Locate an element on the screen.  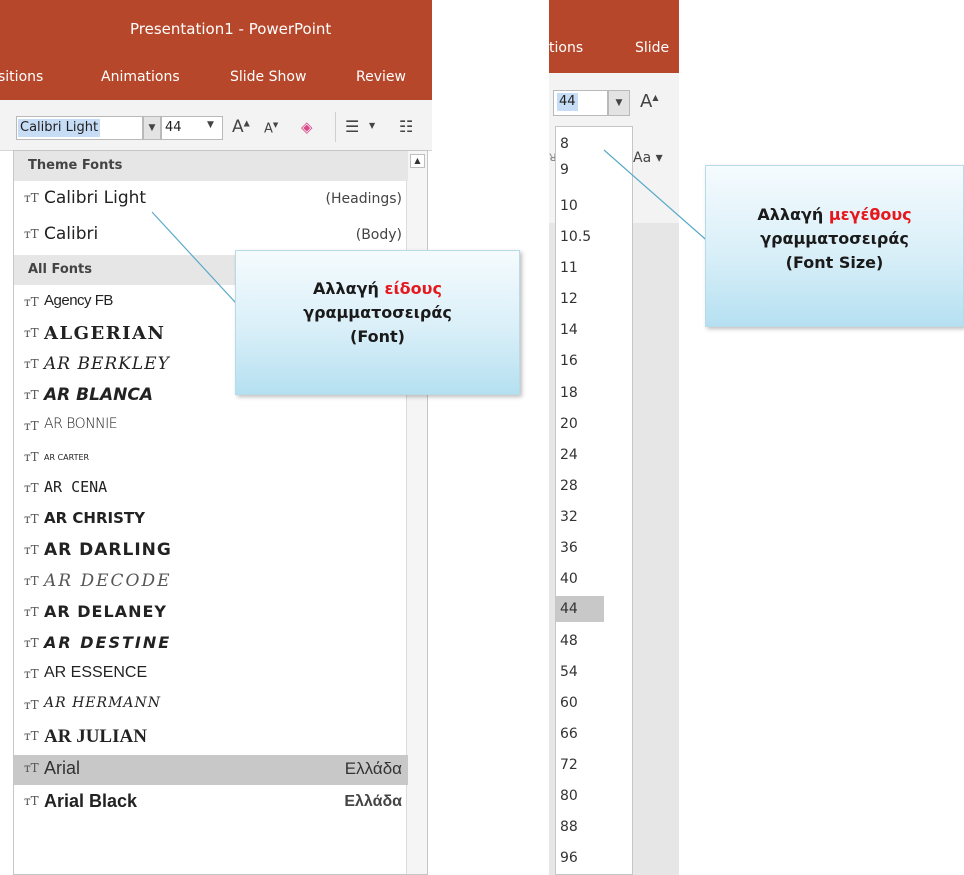
size-callout-pointer is located at coordinates (658, 197).